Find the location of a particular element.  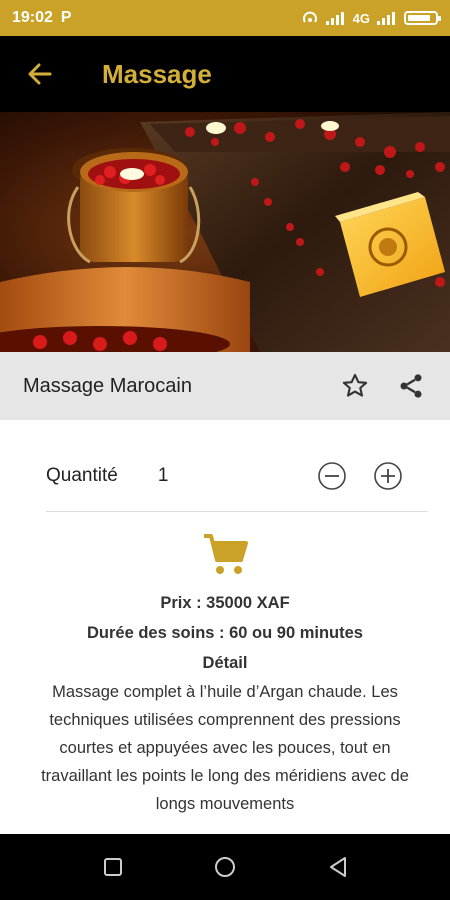

app-bar: Massage is located at coordinates (225, 74).